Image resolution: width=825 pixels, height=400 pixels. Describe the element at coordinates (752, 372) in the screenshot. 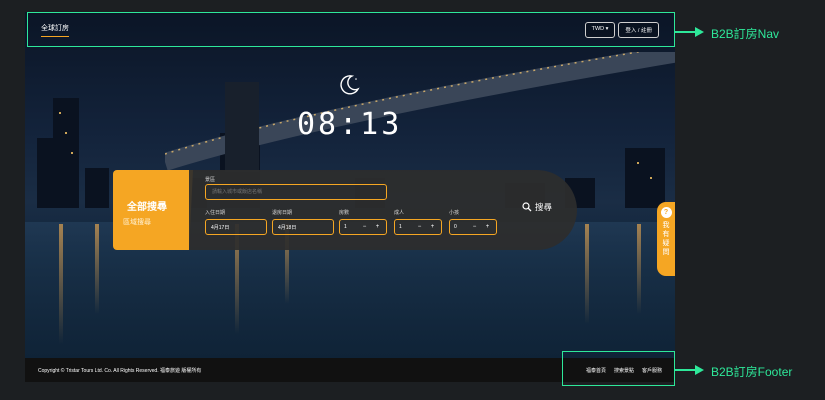

I see `footer-annotation-label: B2B訂房Footer` at that location.